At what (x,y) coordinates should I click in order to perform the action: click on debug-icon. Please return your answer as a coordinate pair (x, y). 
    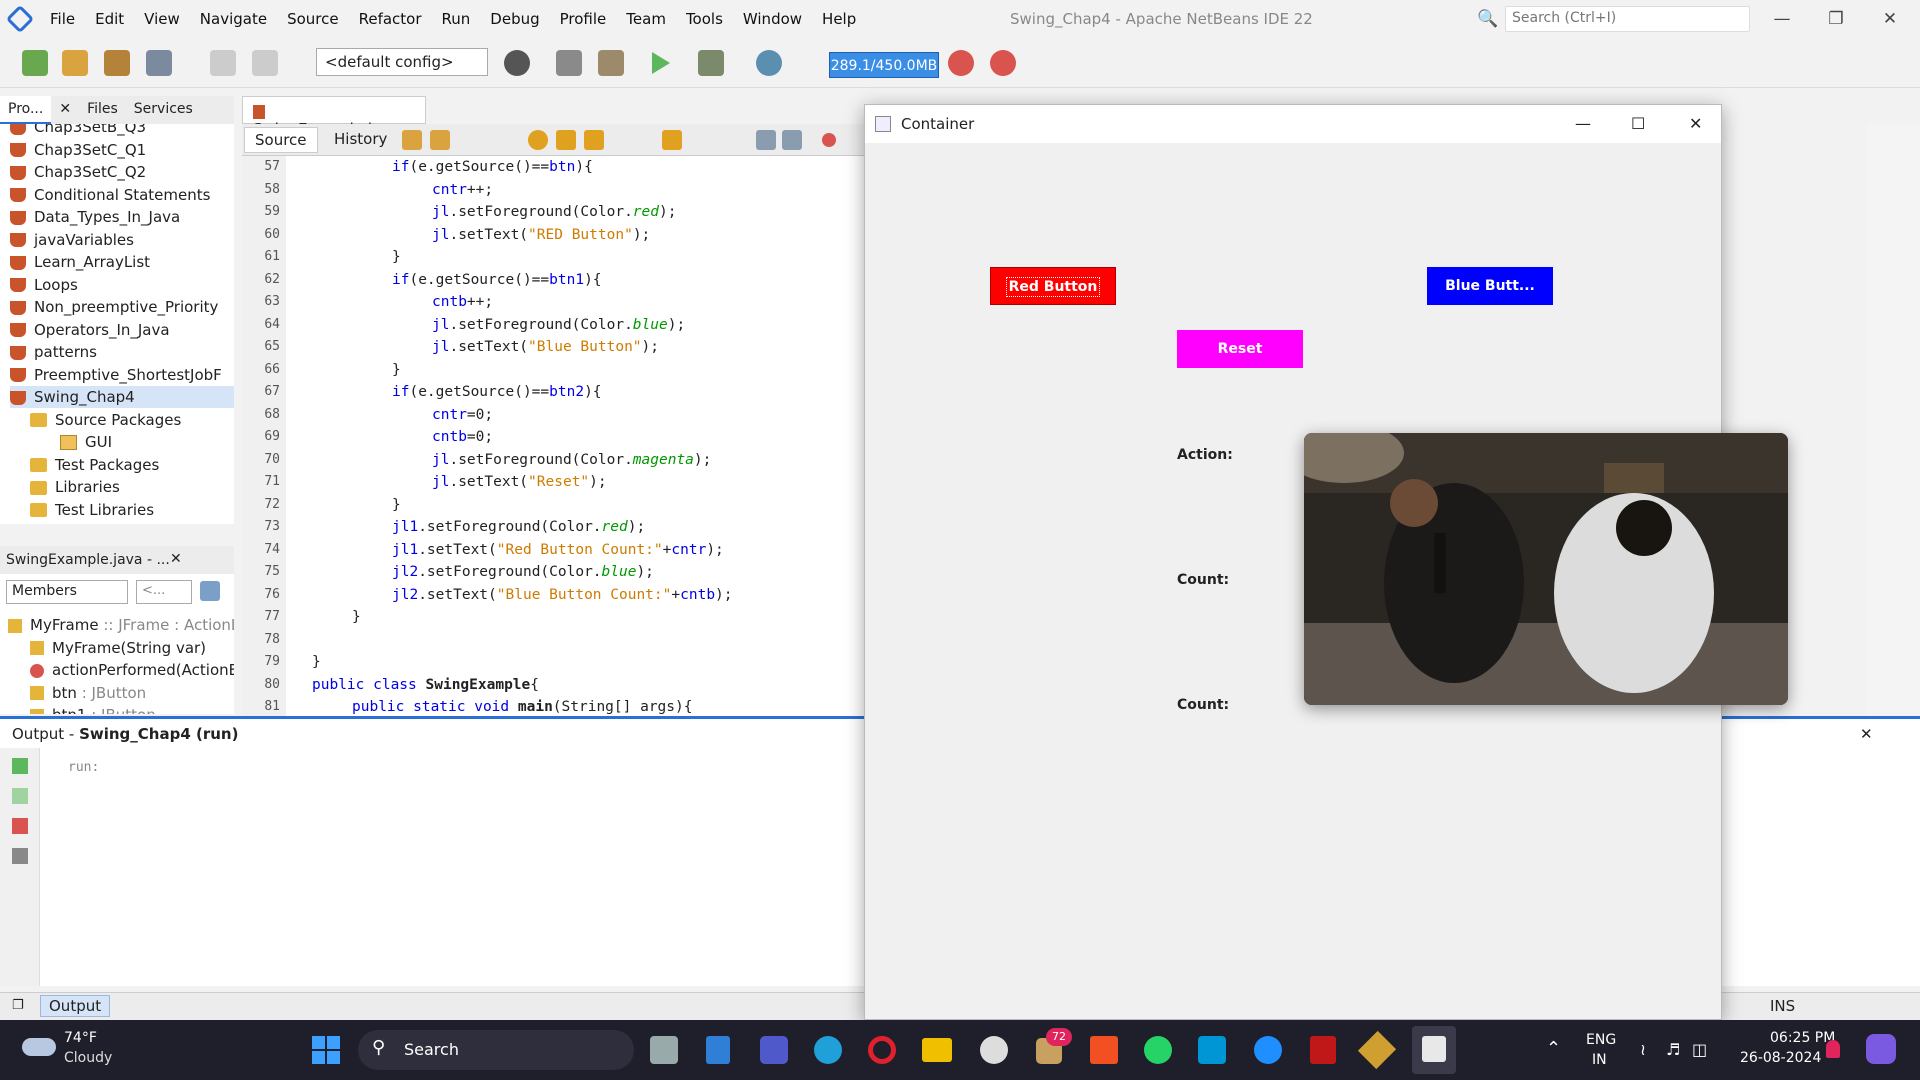
    Looking at the image, I should click on (711, 63).